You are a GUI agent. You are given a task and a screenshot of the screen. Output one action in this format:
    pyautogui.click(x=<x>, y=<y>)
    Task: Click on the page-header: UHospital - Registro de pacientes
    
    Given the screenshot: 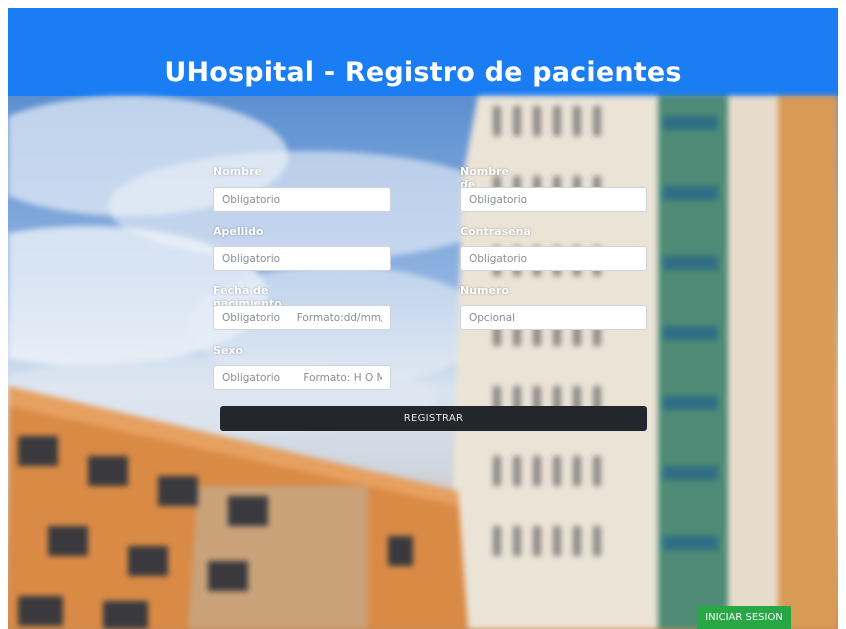 What is the action you would take?
    pyautogui.click(x=423, y=52)
    